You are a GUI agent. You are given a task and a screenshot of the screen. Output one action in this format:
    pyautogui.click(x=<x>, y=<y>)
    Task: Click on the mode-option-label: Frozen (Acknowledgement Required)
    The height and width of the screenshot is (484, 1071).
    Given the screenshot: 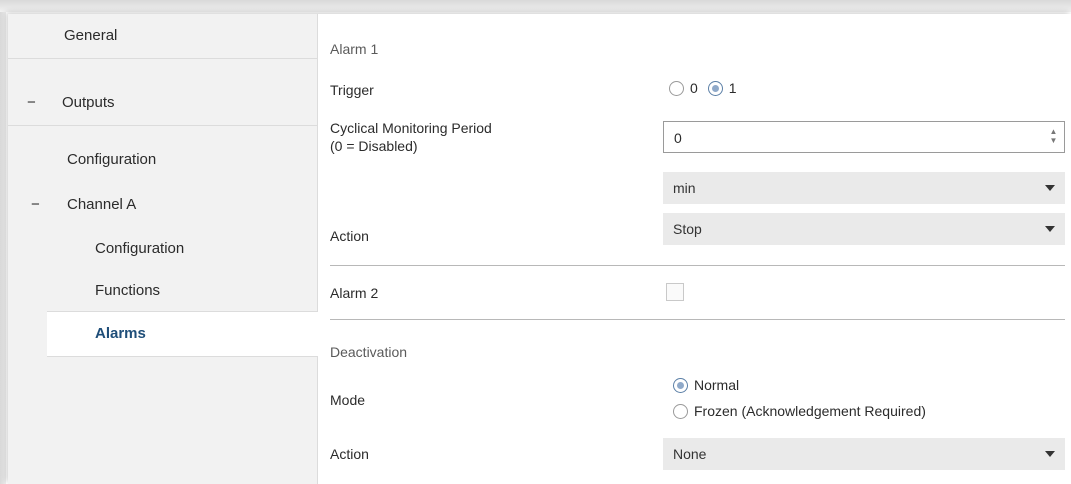 What is the action you would take?
    pyautogui.click(x=810, y=411)
    